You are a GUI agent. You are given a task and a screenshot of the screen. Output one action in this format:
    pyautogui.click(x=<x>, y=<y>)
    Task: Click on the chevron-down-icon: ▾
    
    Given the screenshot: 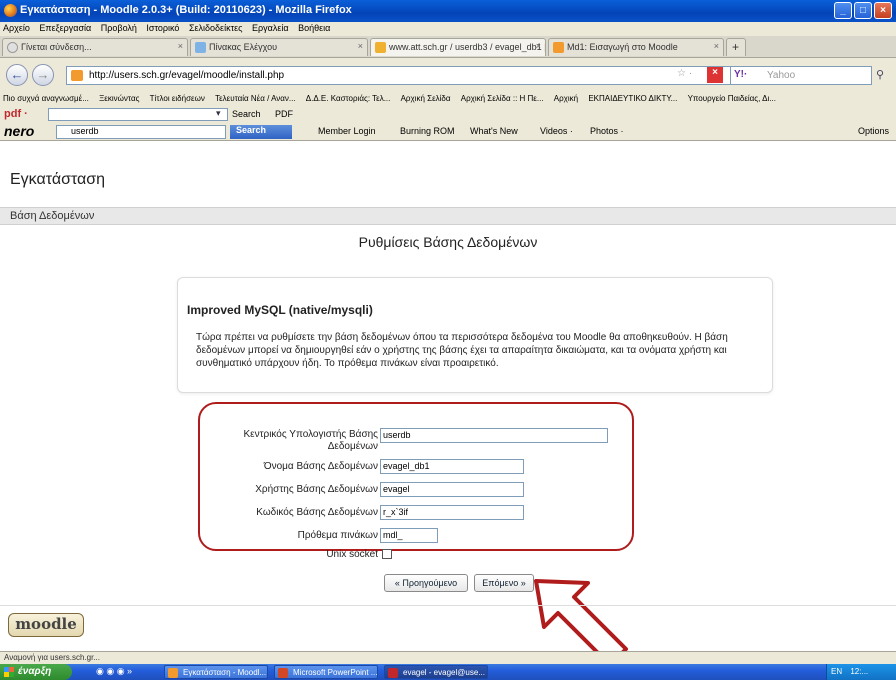 What is the action you would take?
    pyautogui.click(x=218, y=113)
    